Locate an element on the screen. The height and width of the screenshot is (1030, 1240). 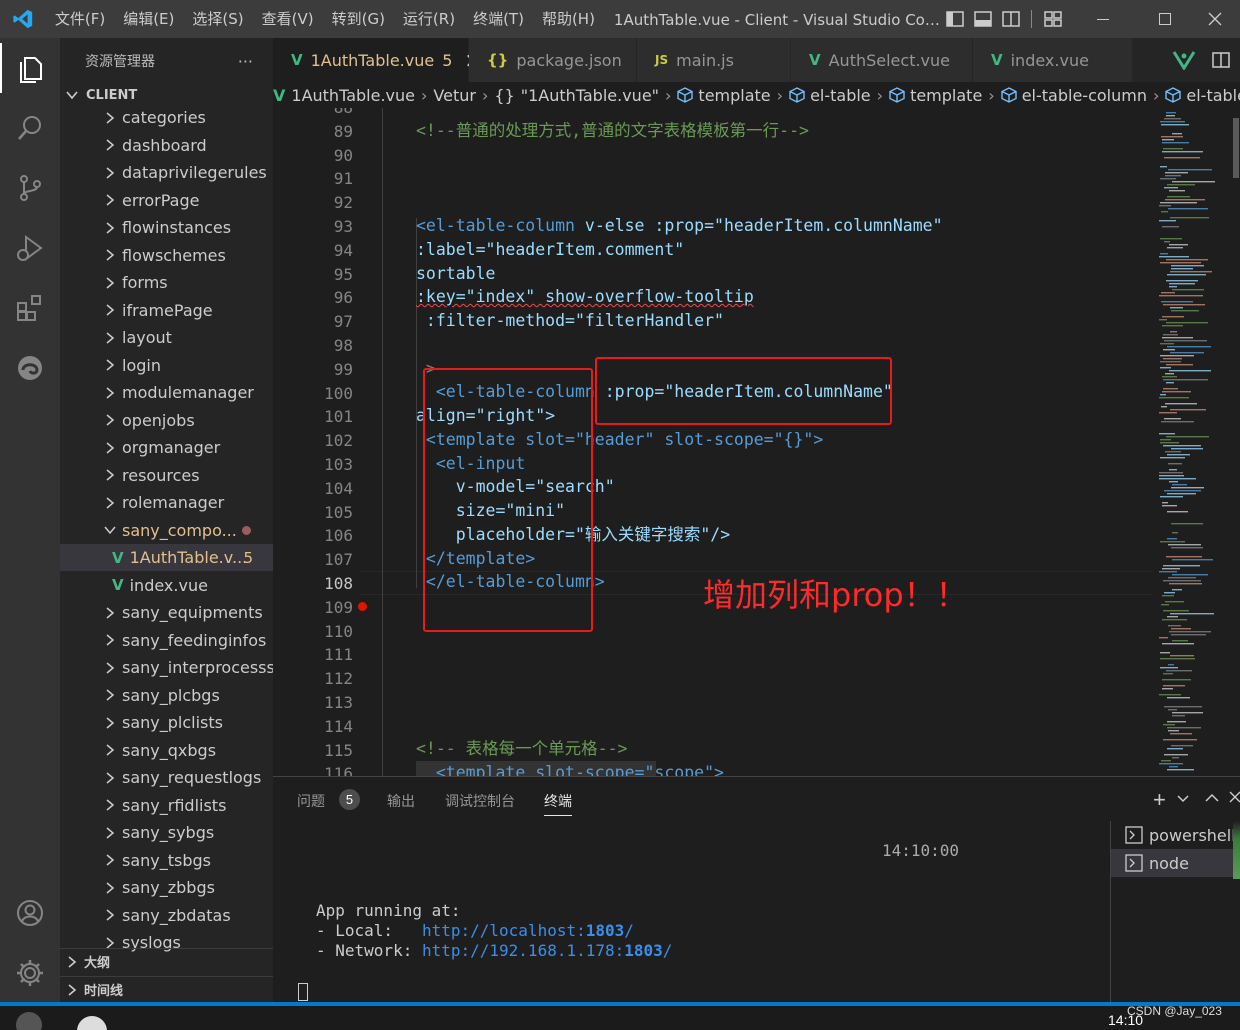
close-panel-icon is located at coordinates (1234, 797).